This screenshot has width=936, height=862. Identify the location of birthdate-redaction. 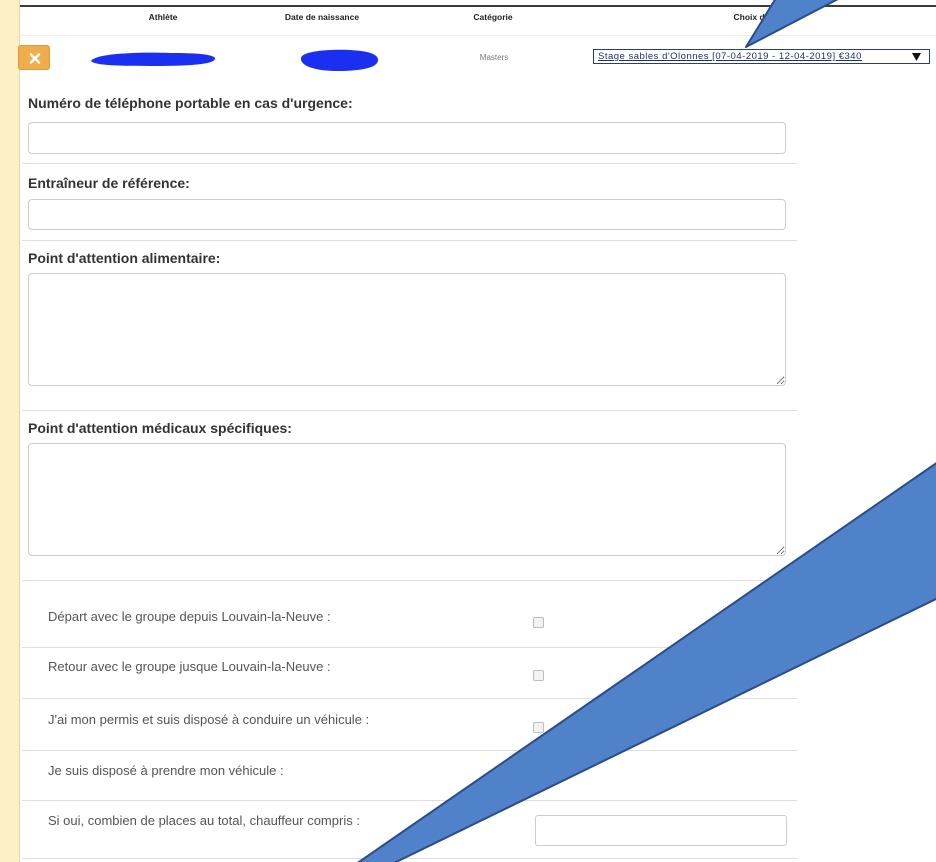
(339, 60).